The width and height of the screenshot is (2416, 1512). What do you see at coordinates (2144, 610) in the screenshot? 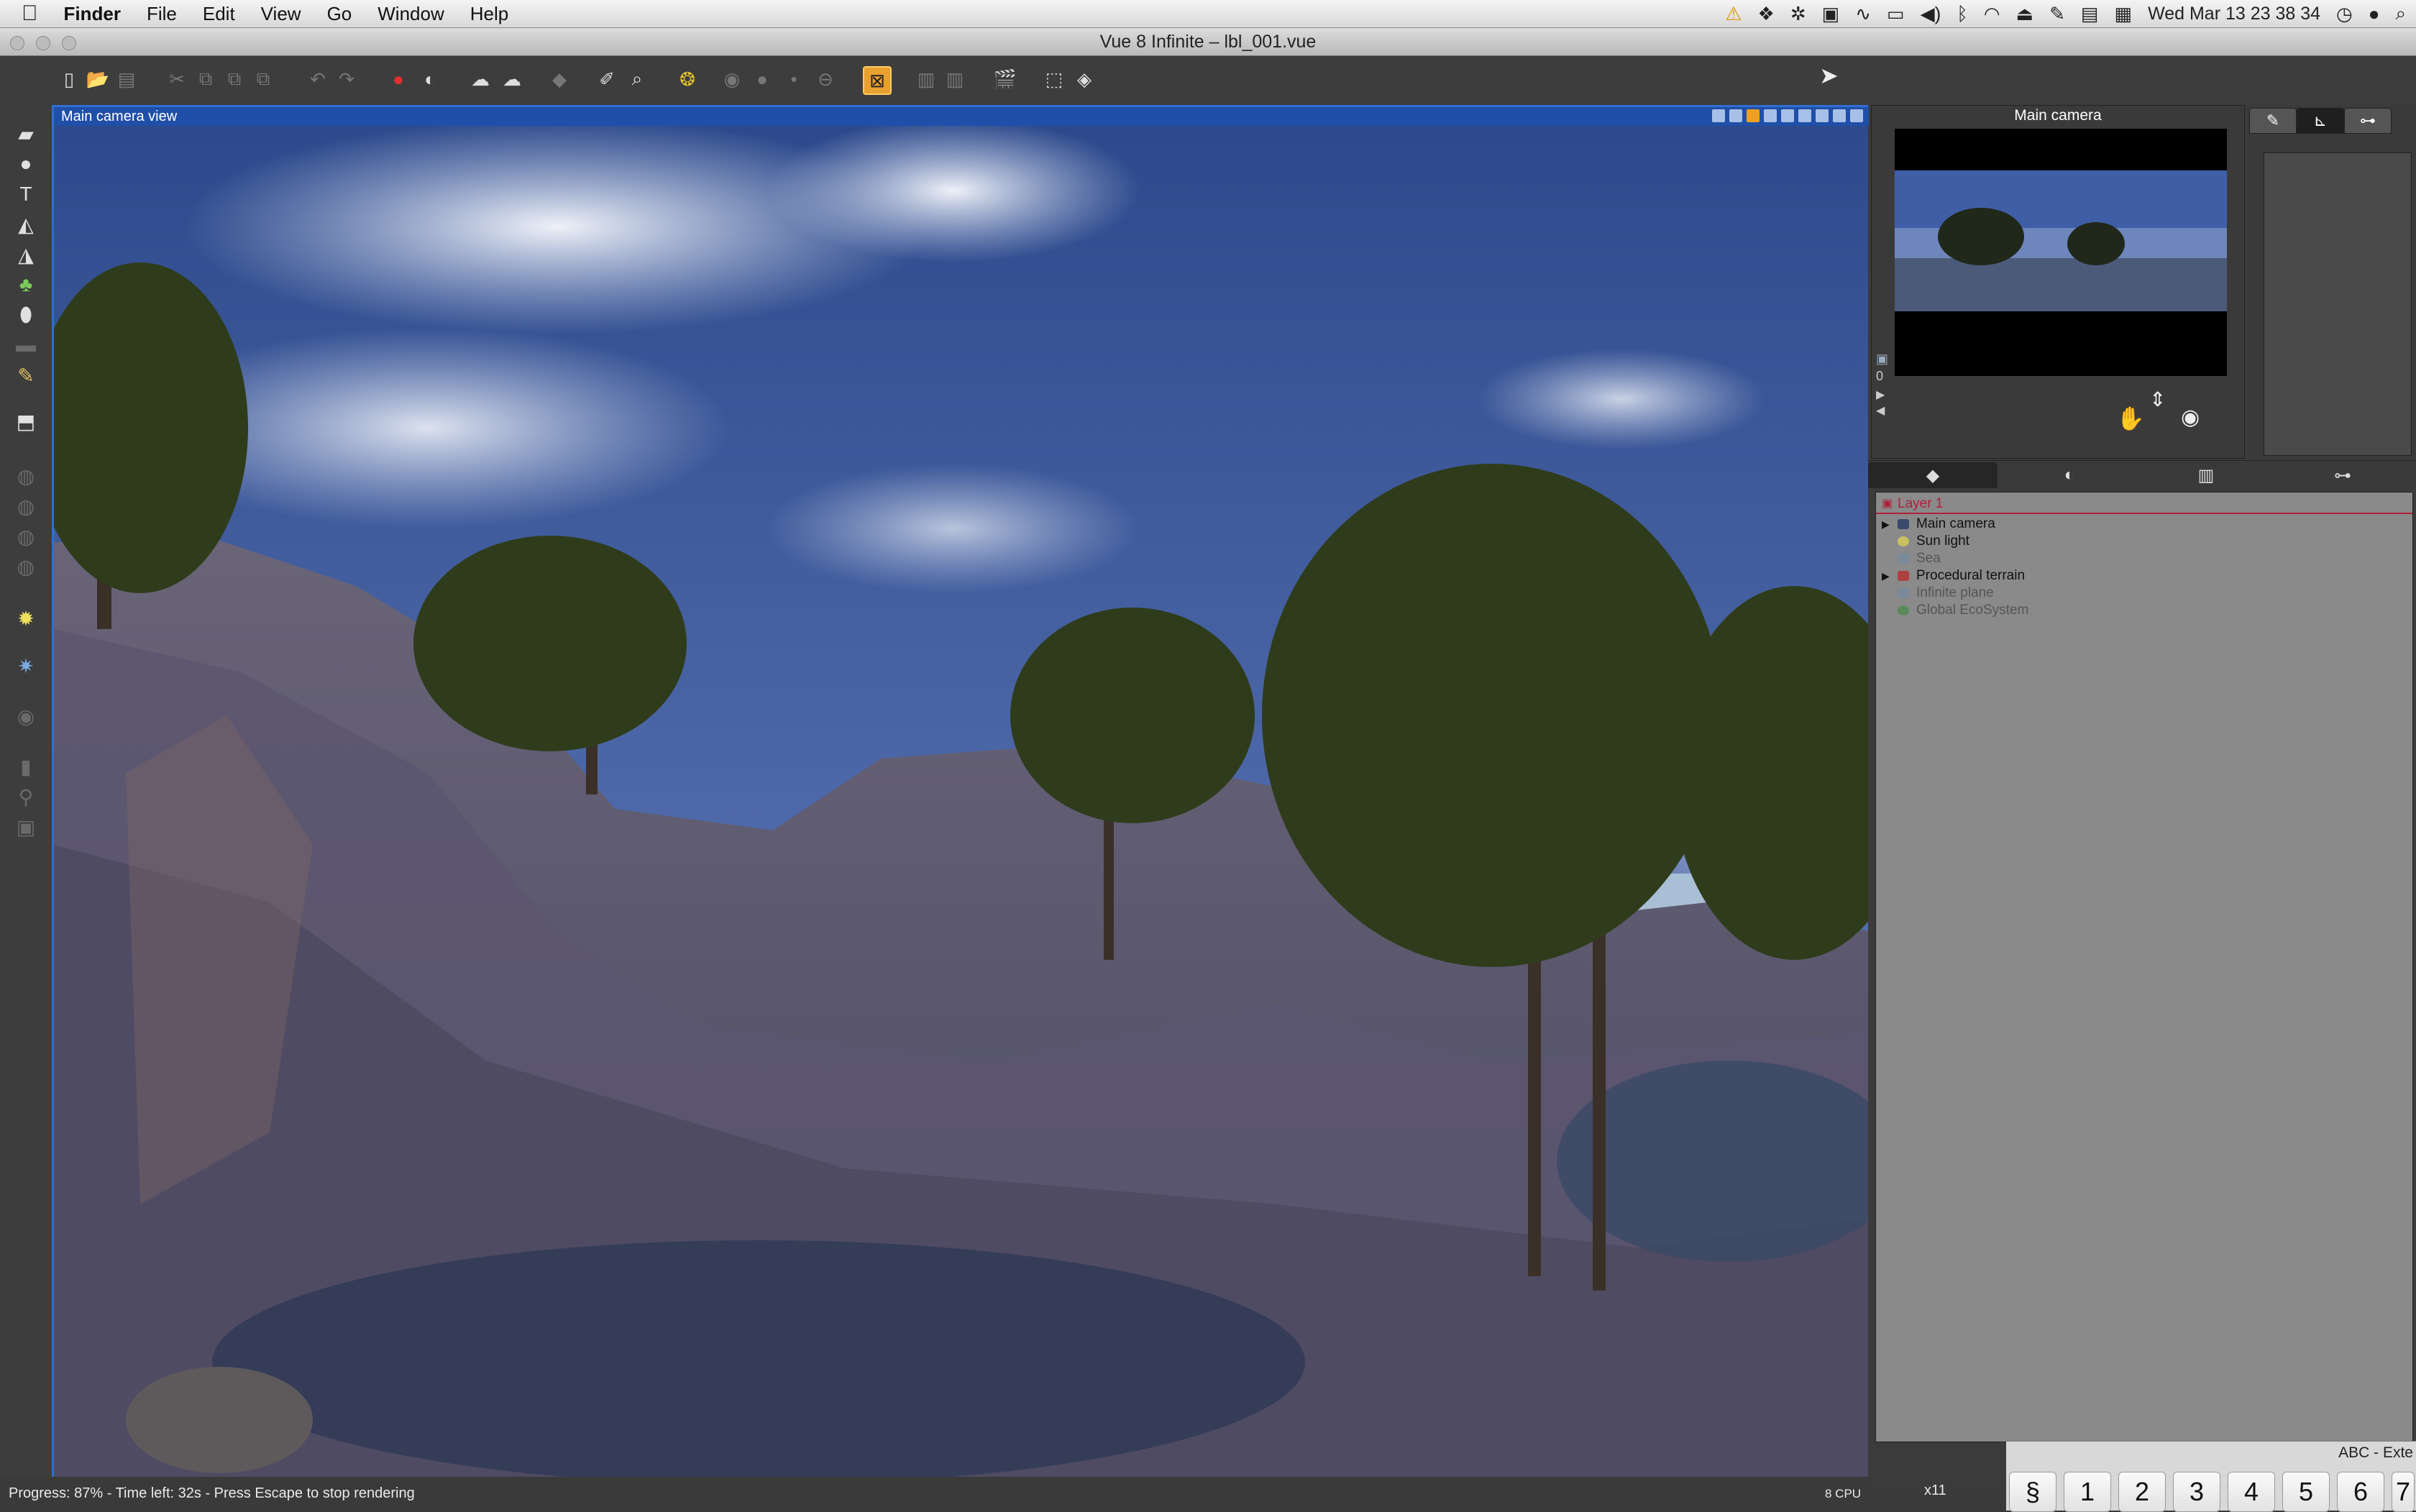
I see `object-row-global-ecosystem: Global EcoSystem` at bounding box center [2144, 610].